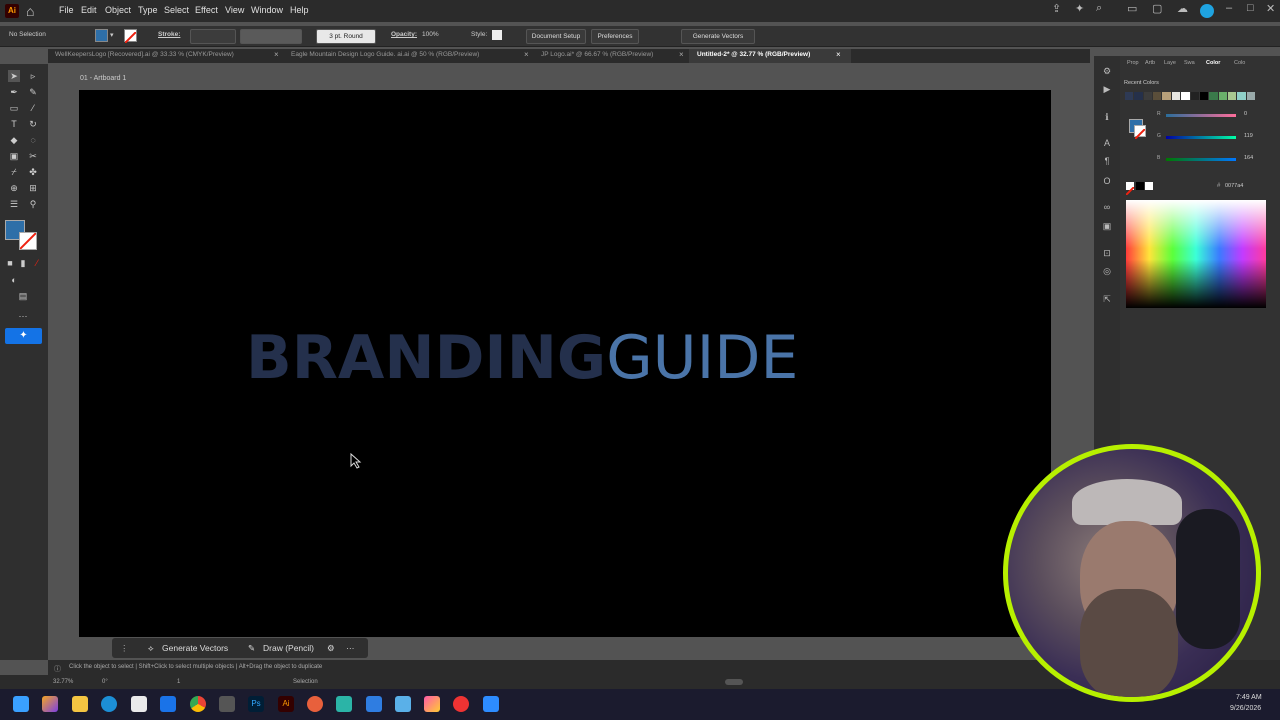 The width and height of the screenshot is (1280, 720). What do you see at coordinates (148, 10) in the screenshot?
I see `menu-type: Type` at bounding box center [148, 10].